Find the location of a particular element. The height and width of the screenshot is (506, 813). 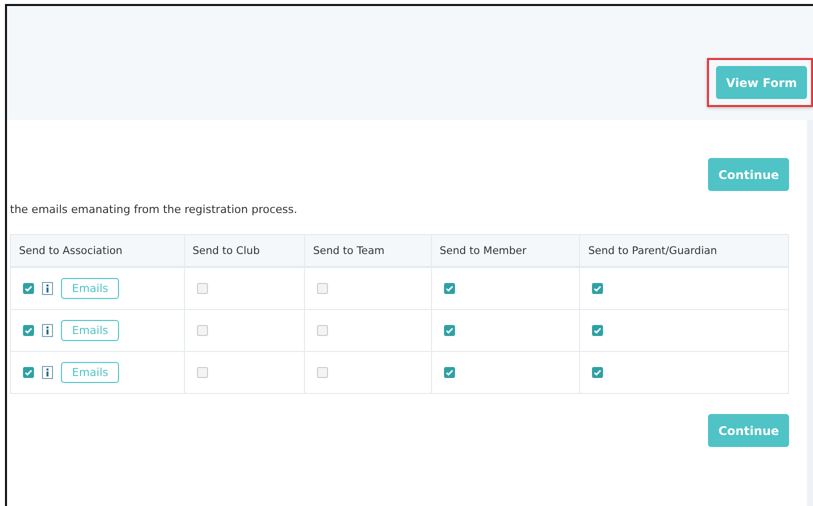

column-header: Send to Club is located at coordinates (244, 250).